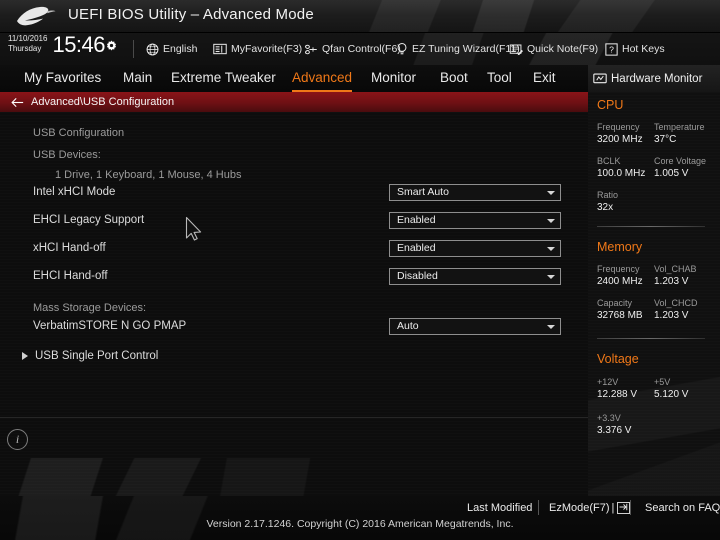 This screenshot has width=720, height=540. I want to click on time-text: 15:46, so click(79, 44).